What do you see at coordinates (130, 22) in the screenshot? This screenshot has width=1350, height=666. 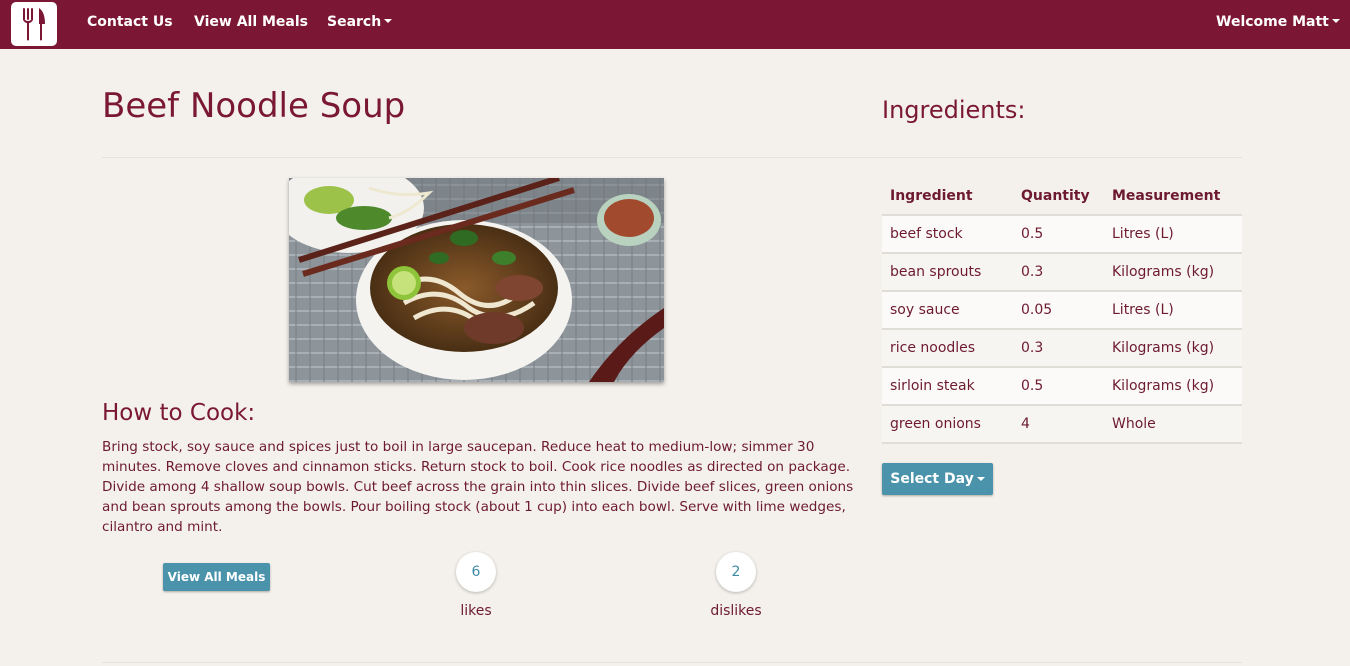 I see `nav-contact-us: Contact Us` at bounding box center [130, 22].